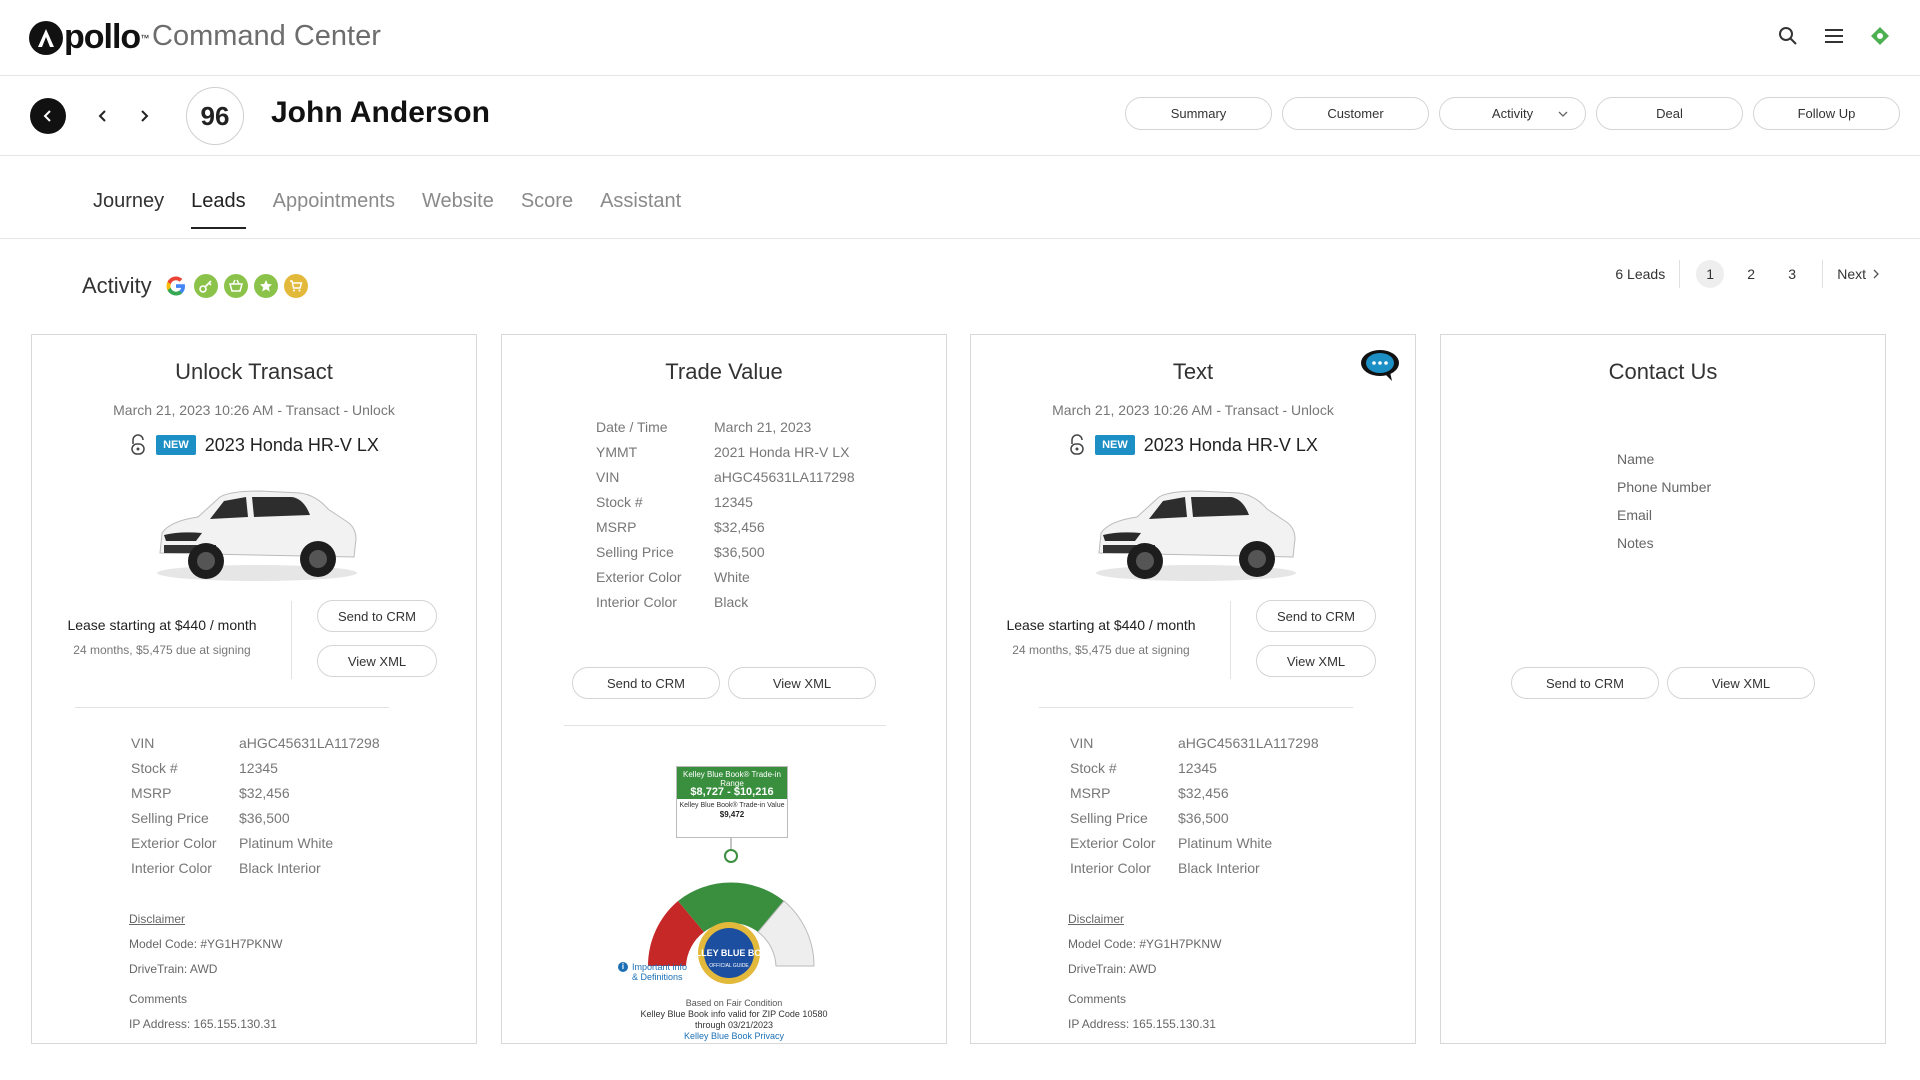  I want to click on kbb-info-link: i Important info & Definitions, so click(654, 972).